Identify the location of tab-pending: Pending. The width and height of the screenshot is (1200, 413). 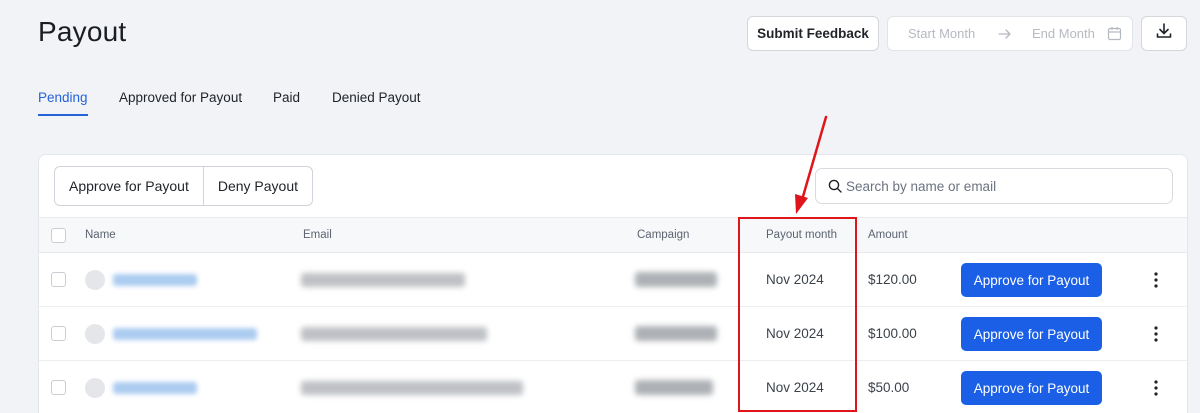
(63, 103).